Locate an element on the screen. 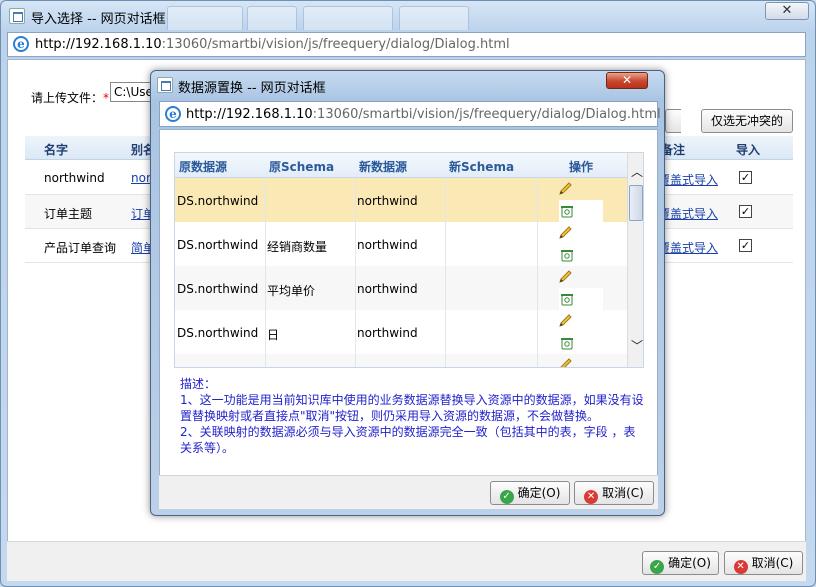 This screenshot has width=816, height=587. dialog-close-button: ✕ is located at coordinates (627, 80).